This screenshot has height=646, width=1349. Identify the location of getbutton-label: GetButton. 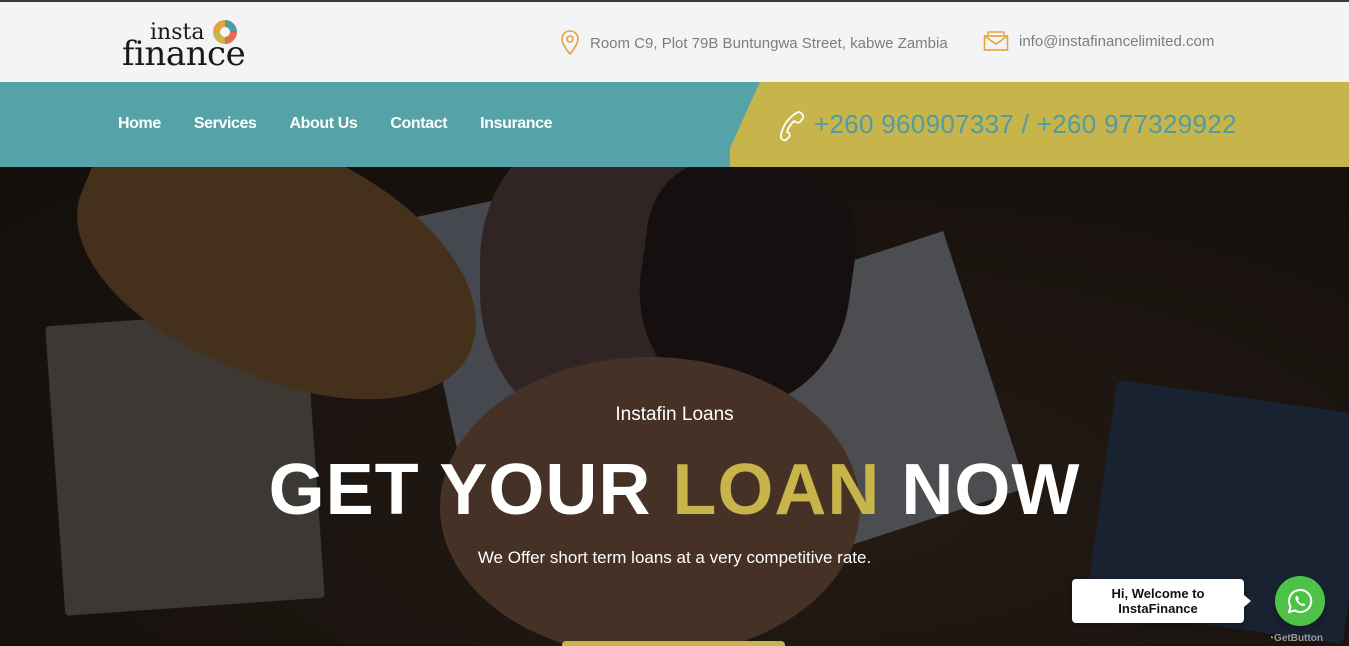
(1298, 638).